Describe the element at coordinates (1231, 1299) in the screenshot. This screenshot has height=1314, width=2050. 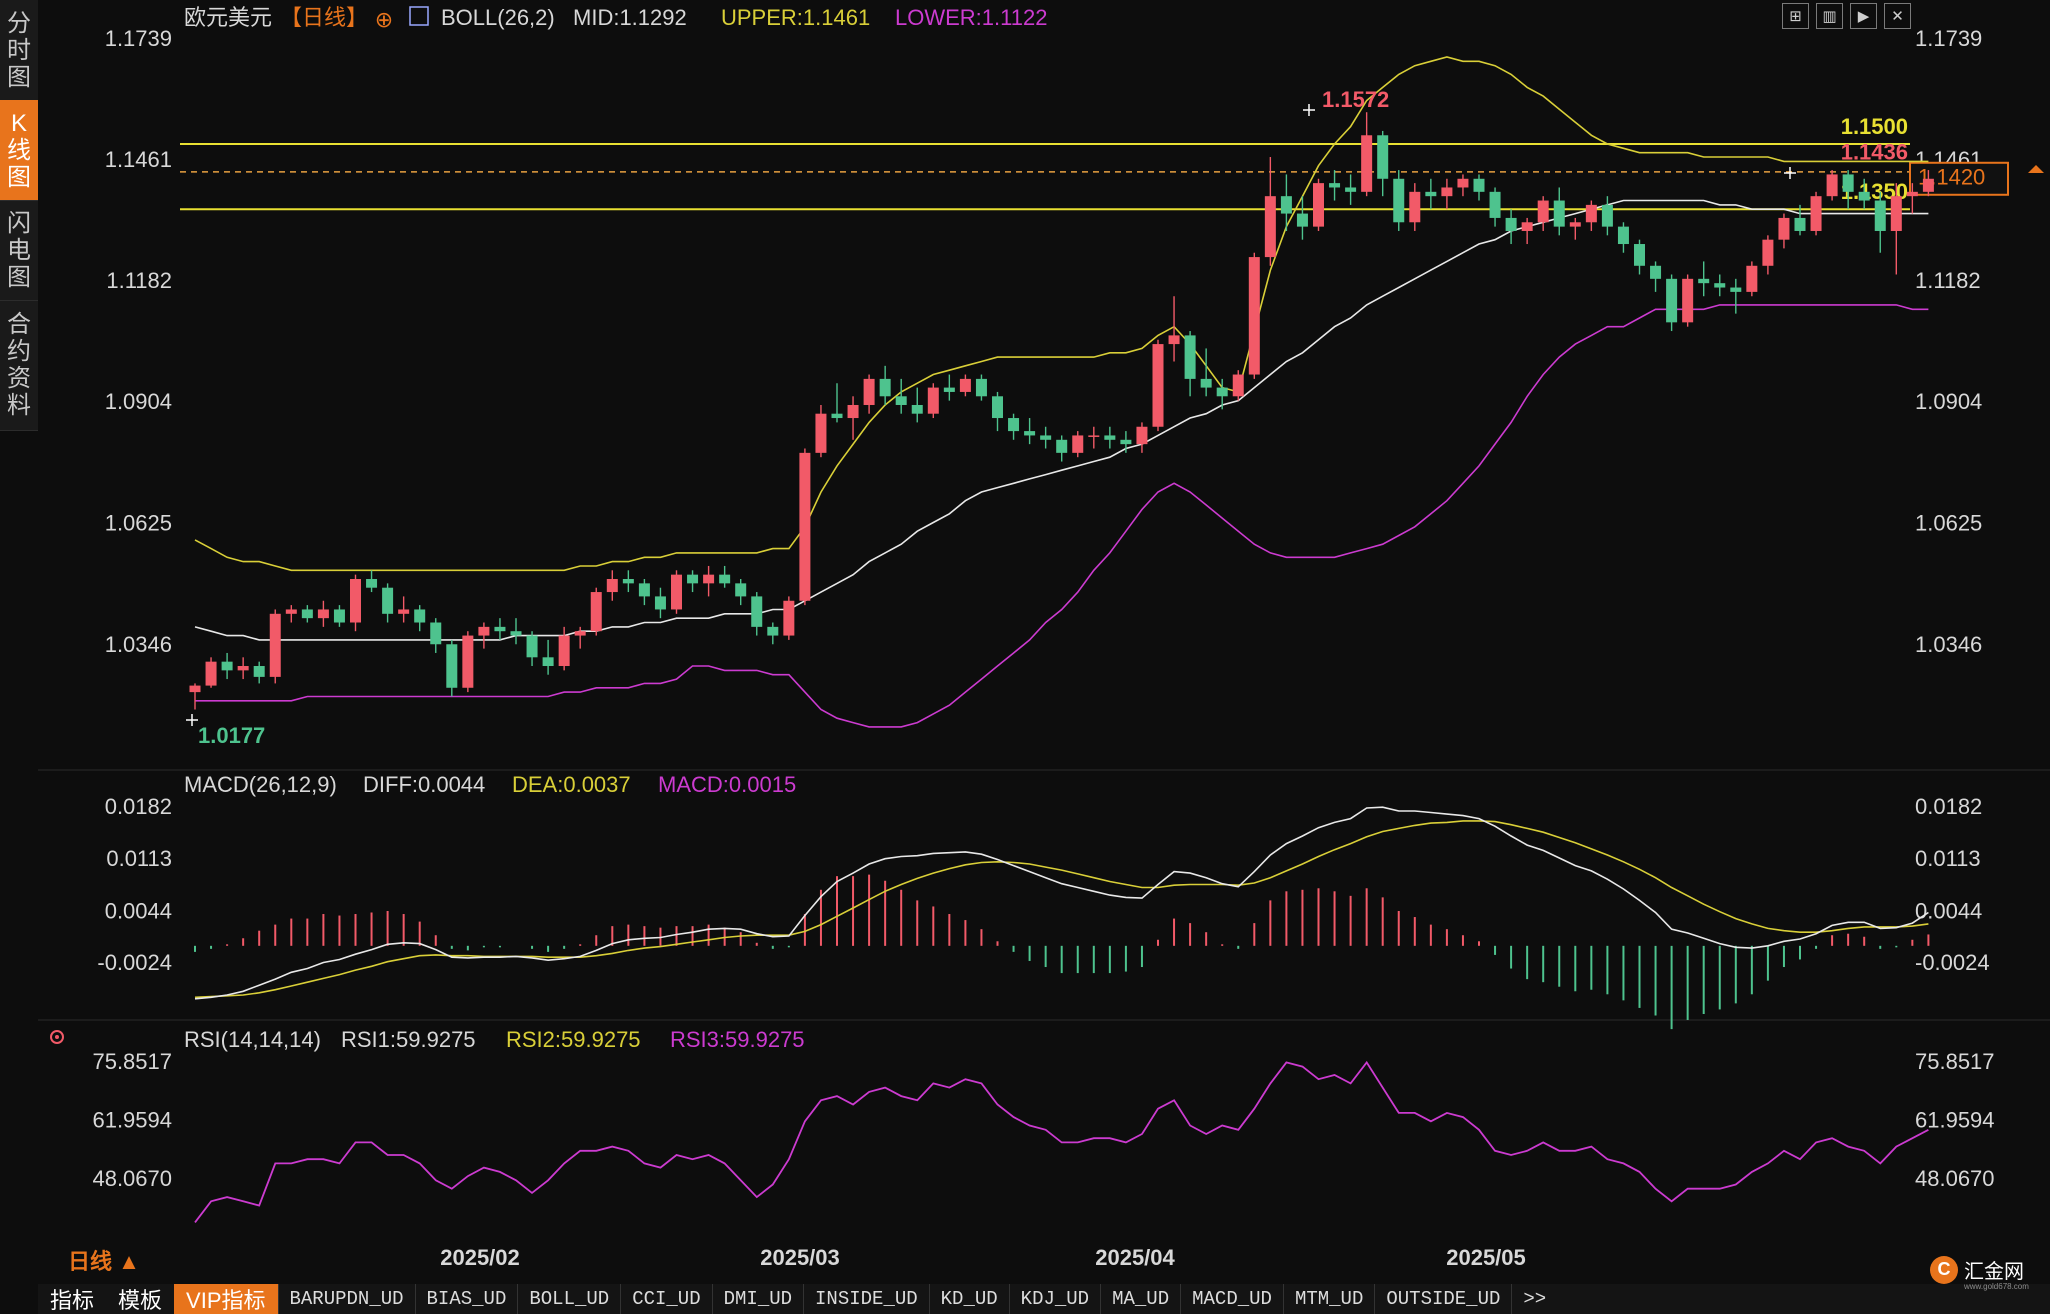
I see `indicator-tab-macd-ud: MACD_UD` at that location.